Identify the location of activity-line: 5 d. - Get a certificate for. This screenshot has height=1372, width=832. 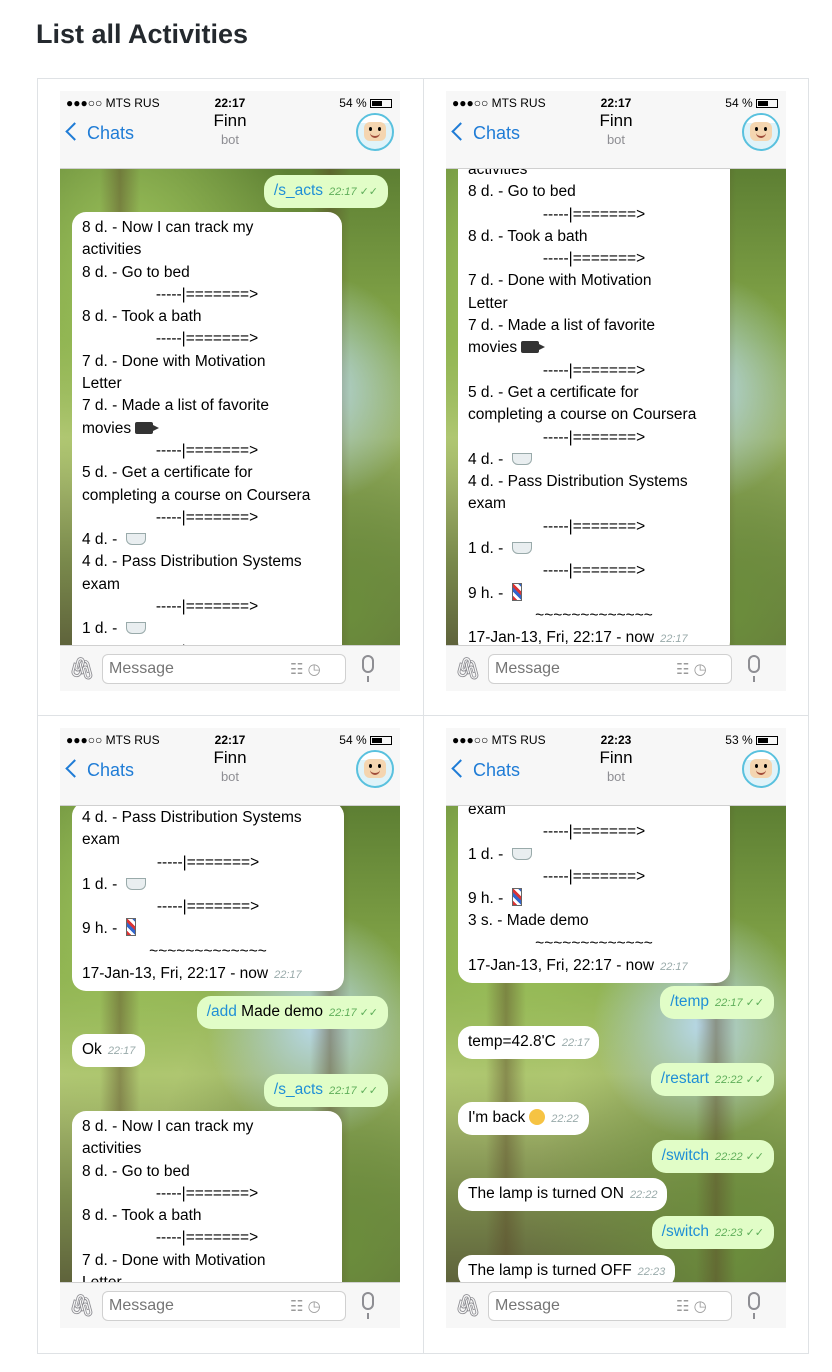
(594, 393).